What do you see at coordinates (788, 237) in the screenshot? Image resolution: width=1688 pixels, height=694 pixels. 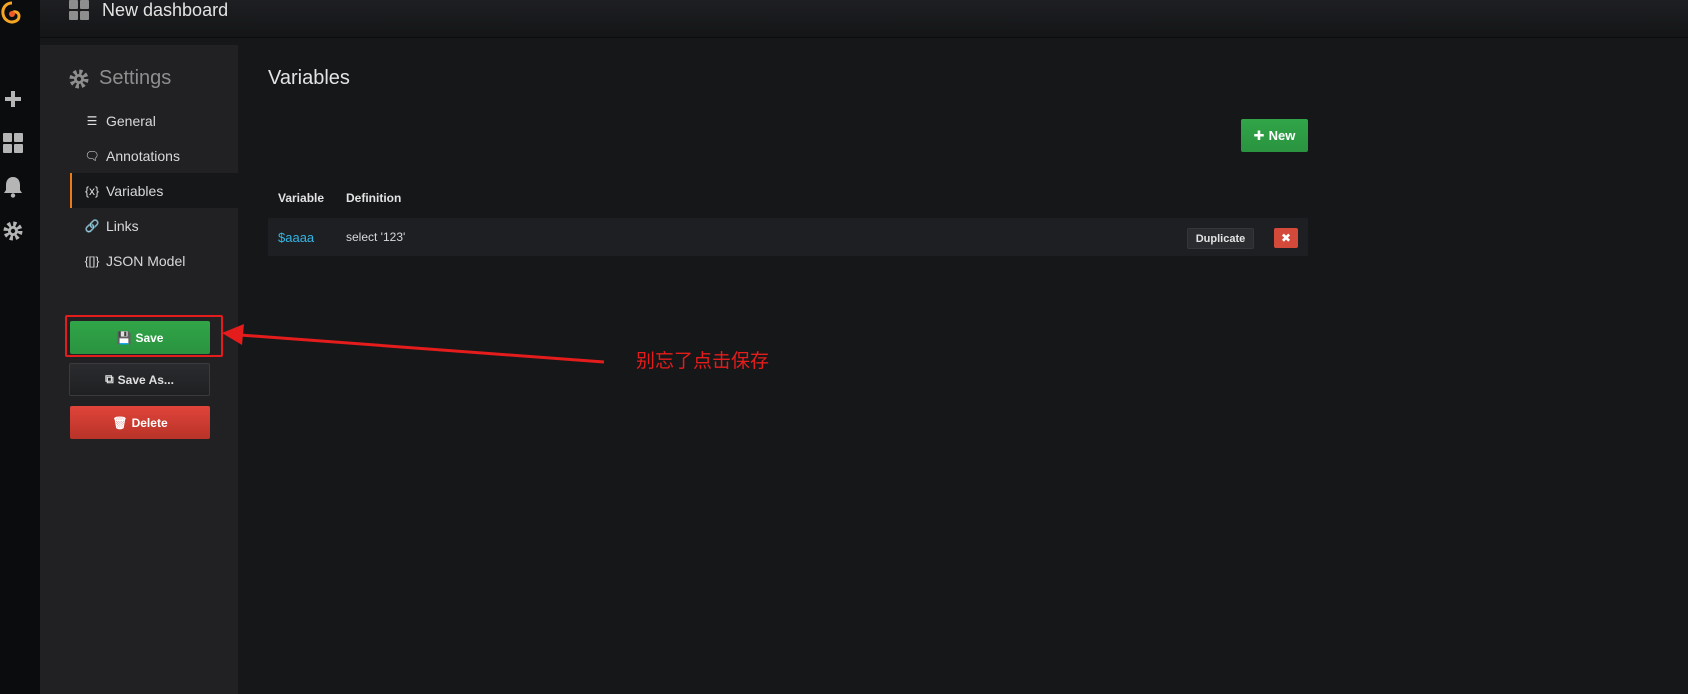 I see `table-row: $aaaa select '123' Duplicate ✖` at bounding box center [788, 237].